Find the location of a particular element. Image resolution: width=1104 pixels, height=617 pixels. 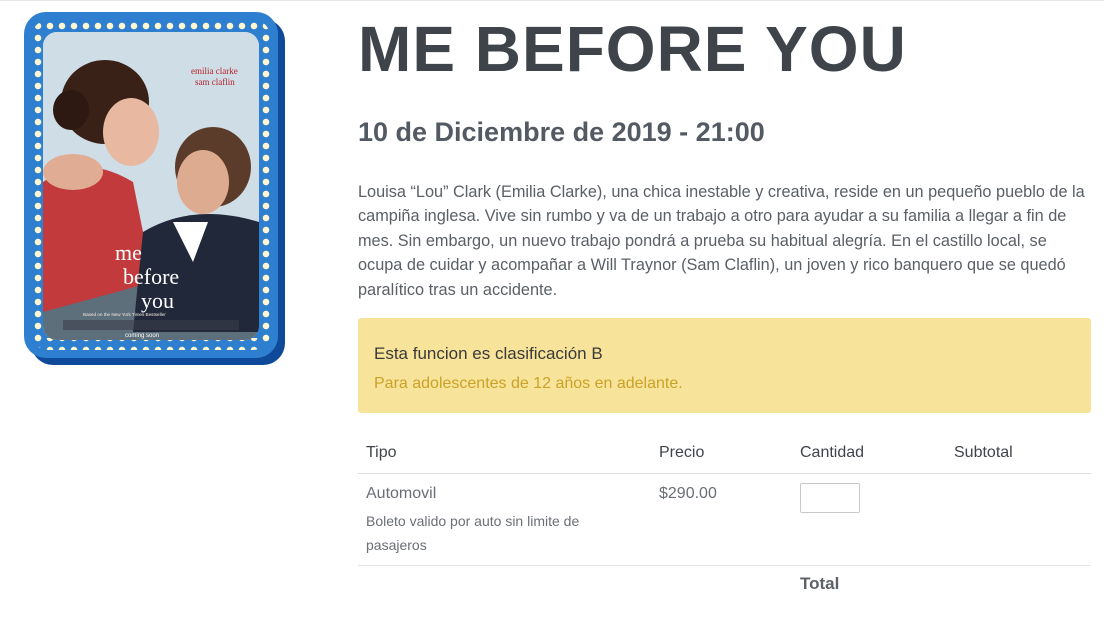

poster-title-line-1: me is located at coordinates (128, 252).